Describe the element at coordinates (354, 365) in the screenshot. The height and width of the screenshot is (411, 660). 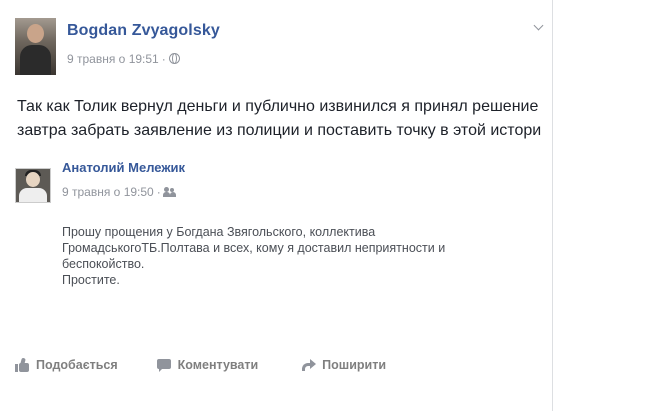
I see `share-label: Поширити` at that location.